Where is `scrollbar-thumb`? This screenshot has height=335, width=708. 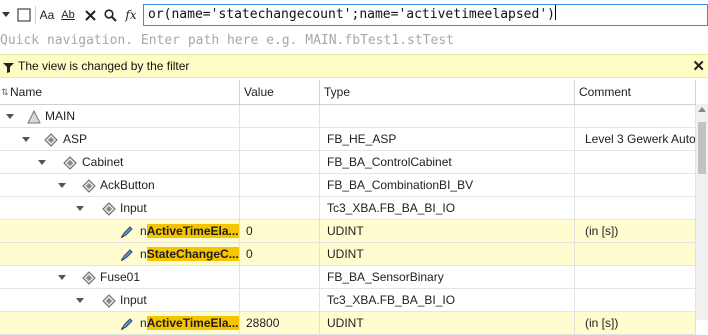 scrollbar-thumb is located at coordinates (702, 148).